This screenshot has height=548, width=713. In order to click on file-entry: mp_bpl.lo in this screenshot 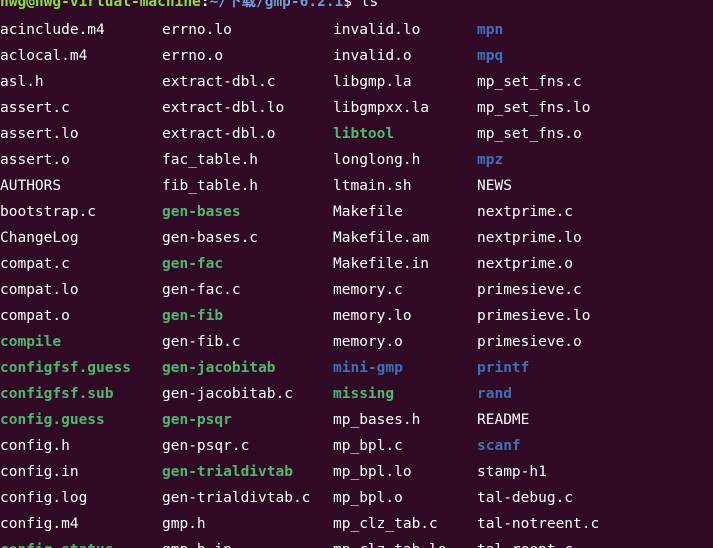, I will do `click(372, 472)`.